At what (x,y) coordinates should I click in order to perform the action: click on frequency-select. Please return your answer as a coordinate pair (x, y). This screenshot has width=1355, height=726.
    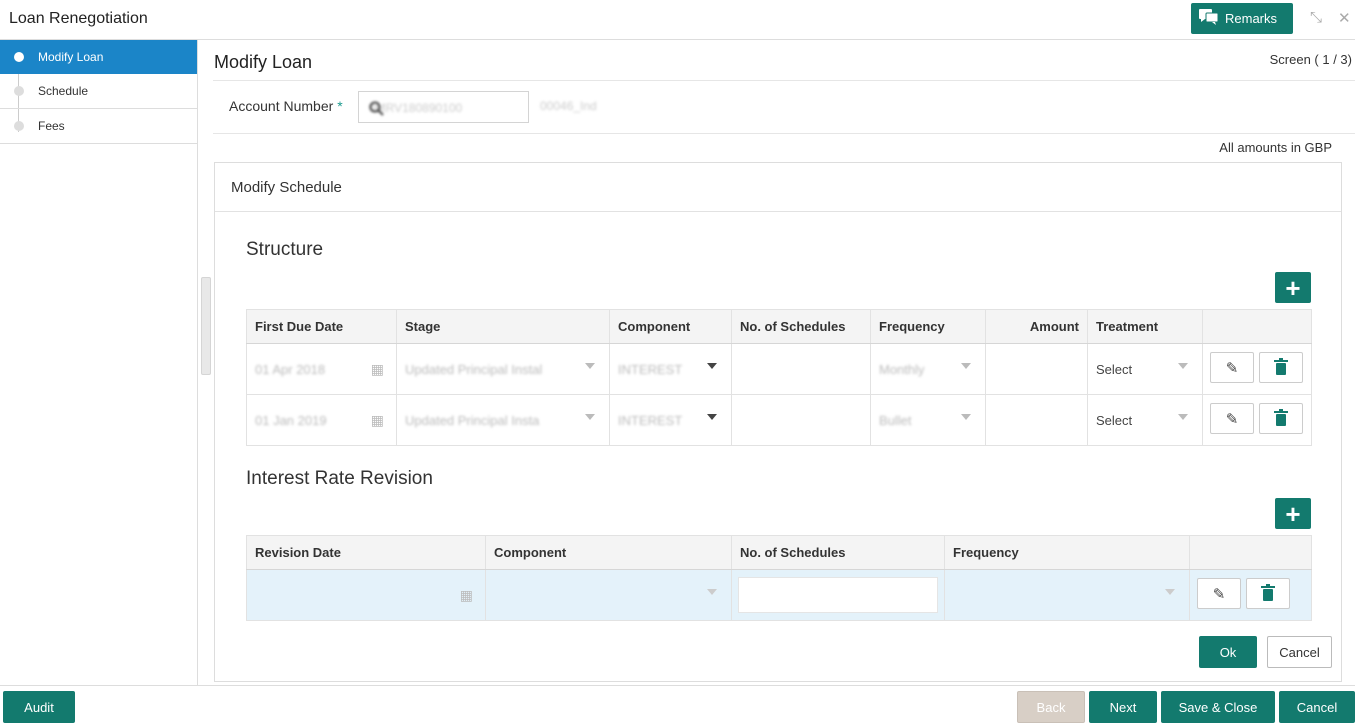
    Looking at the image, I should click on (1067, 595).